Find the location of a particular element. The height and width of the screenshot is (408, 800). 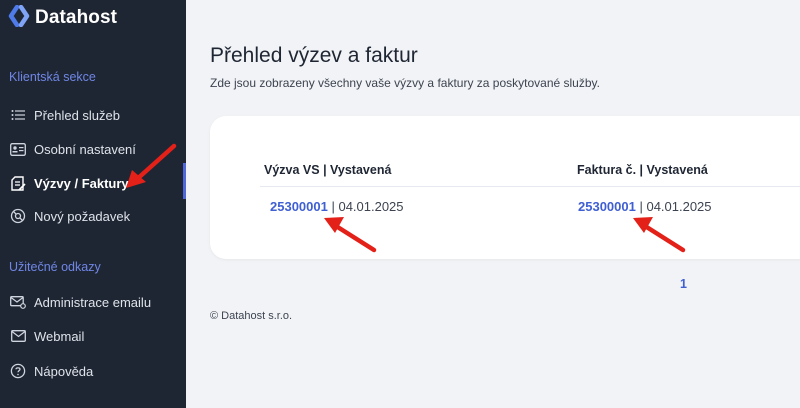

sidebar-item-label: Administrace emailu is located at coordinates (93, 302).